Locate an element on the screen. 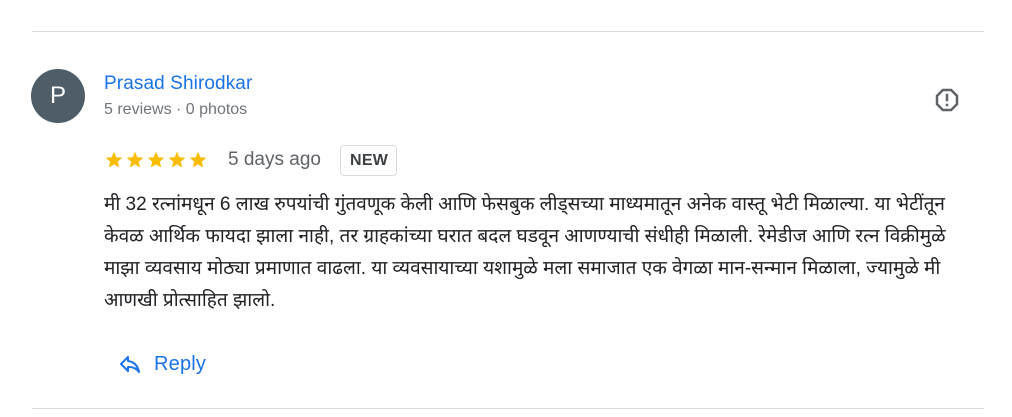 This screenshot has width=1012, height=417. reply-icon is located at coordinates (130, 364).